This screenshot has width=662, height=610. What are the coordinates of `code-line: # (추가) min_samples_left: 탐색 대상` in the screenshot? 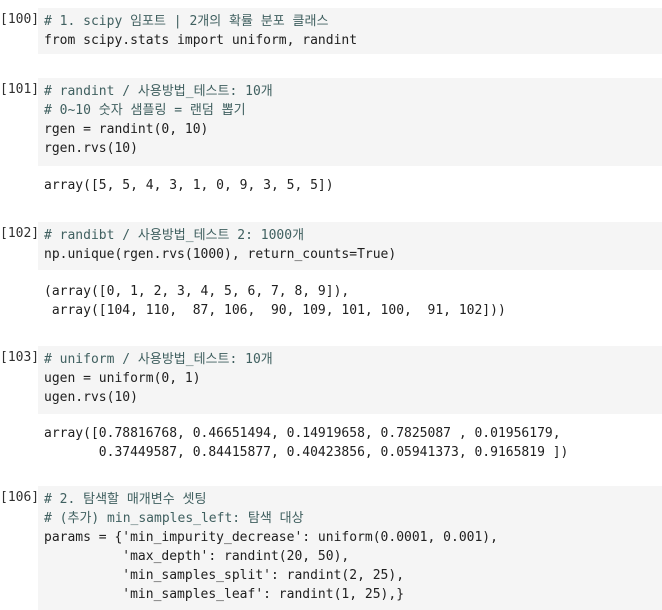 It's located at (174, 518).